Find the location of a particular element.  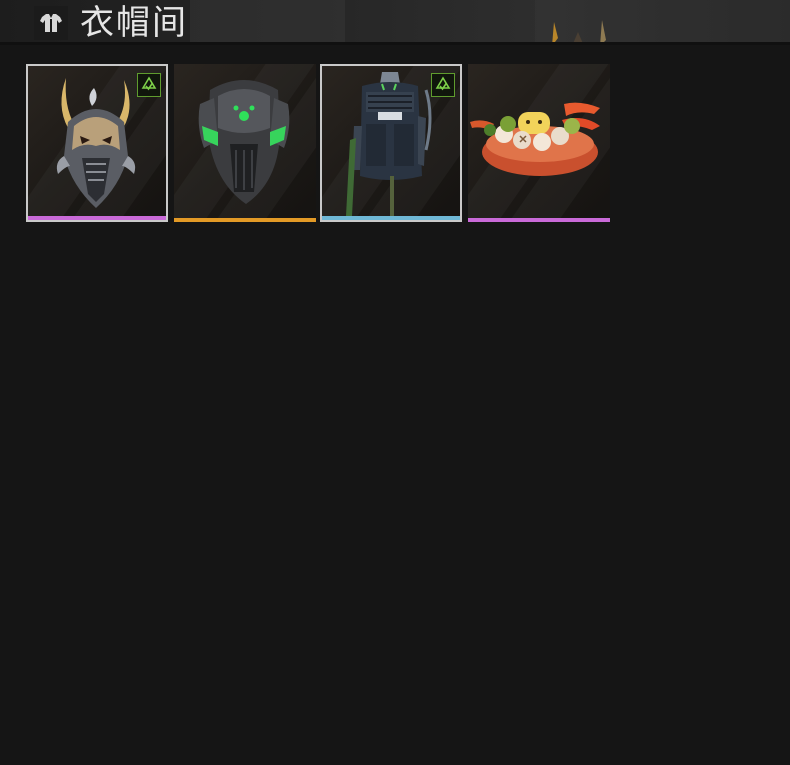

item-card-food-plate is located at coordinates (539, 143).